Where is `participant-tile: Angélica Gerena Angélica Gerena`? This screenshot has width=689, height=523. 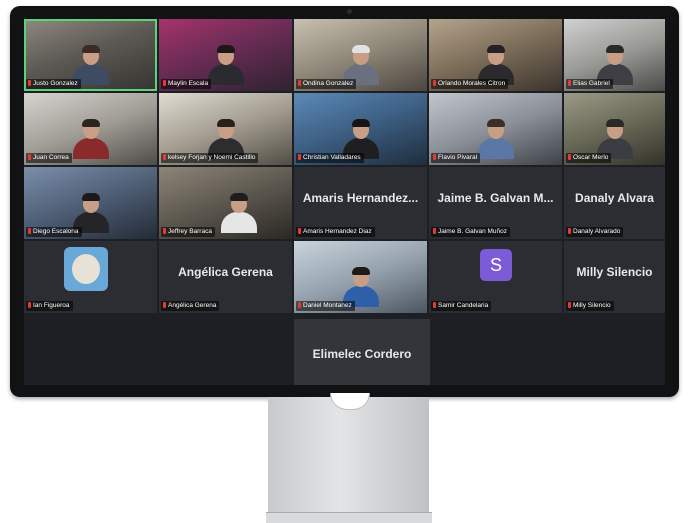 participant-tile: Angélica Gerena Angélica Gerena is located at coordinates (225, 277).